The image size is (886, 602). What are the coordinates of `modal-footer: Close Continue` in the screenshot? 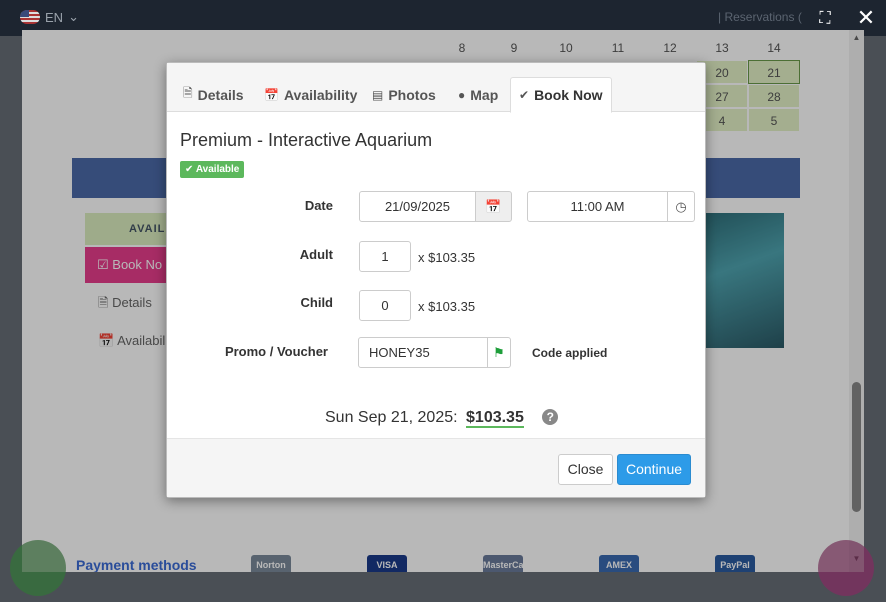 It's located at (436, 467).